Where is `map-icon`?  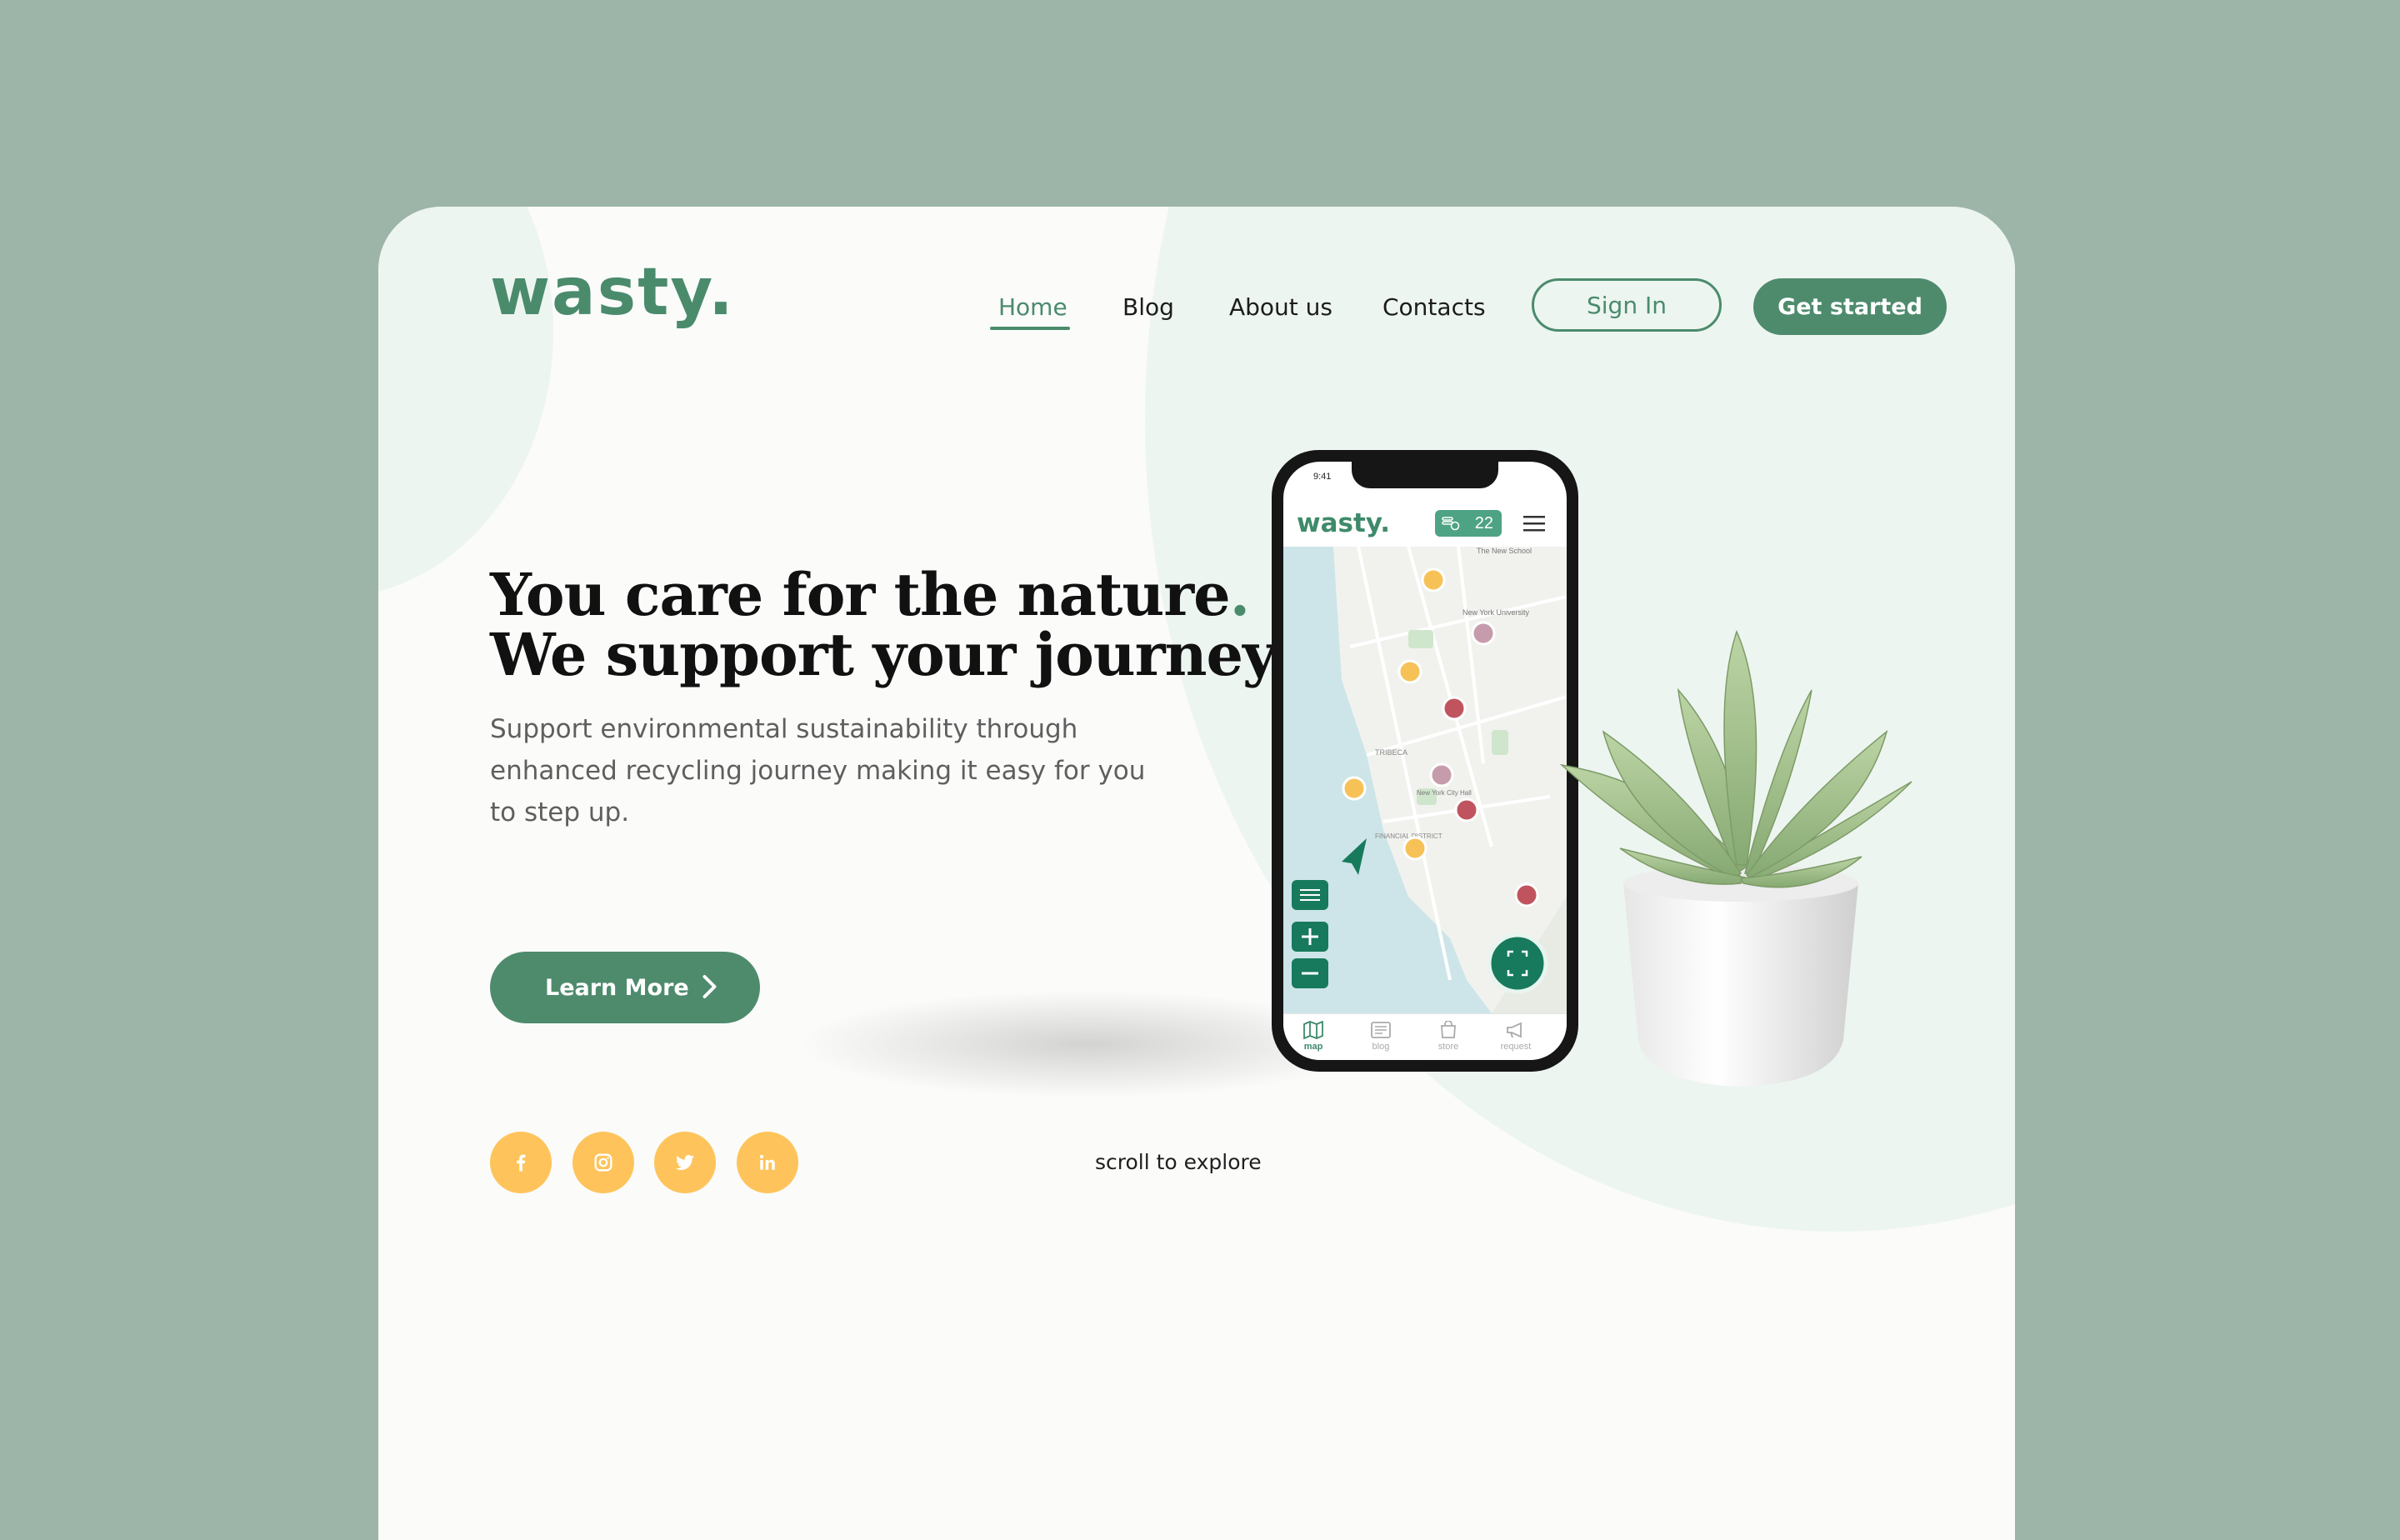 map-icon is located at coordinates (1313, 1030).